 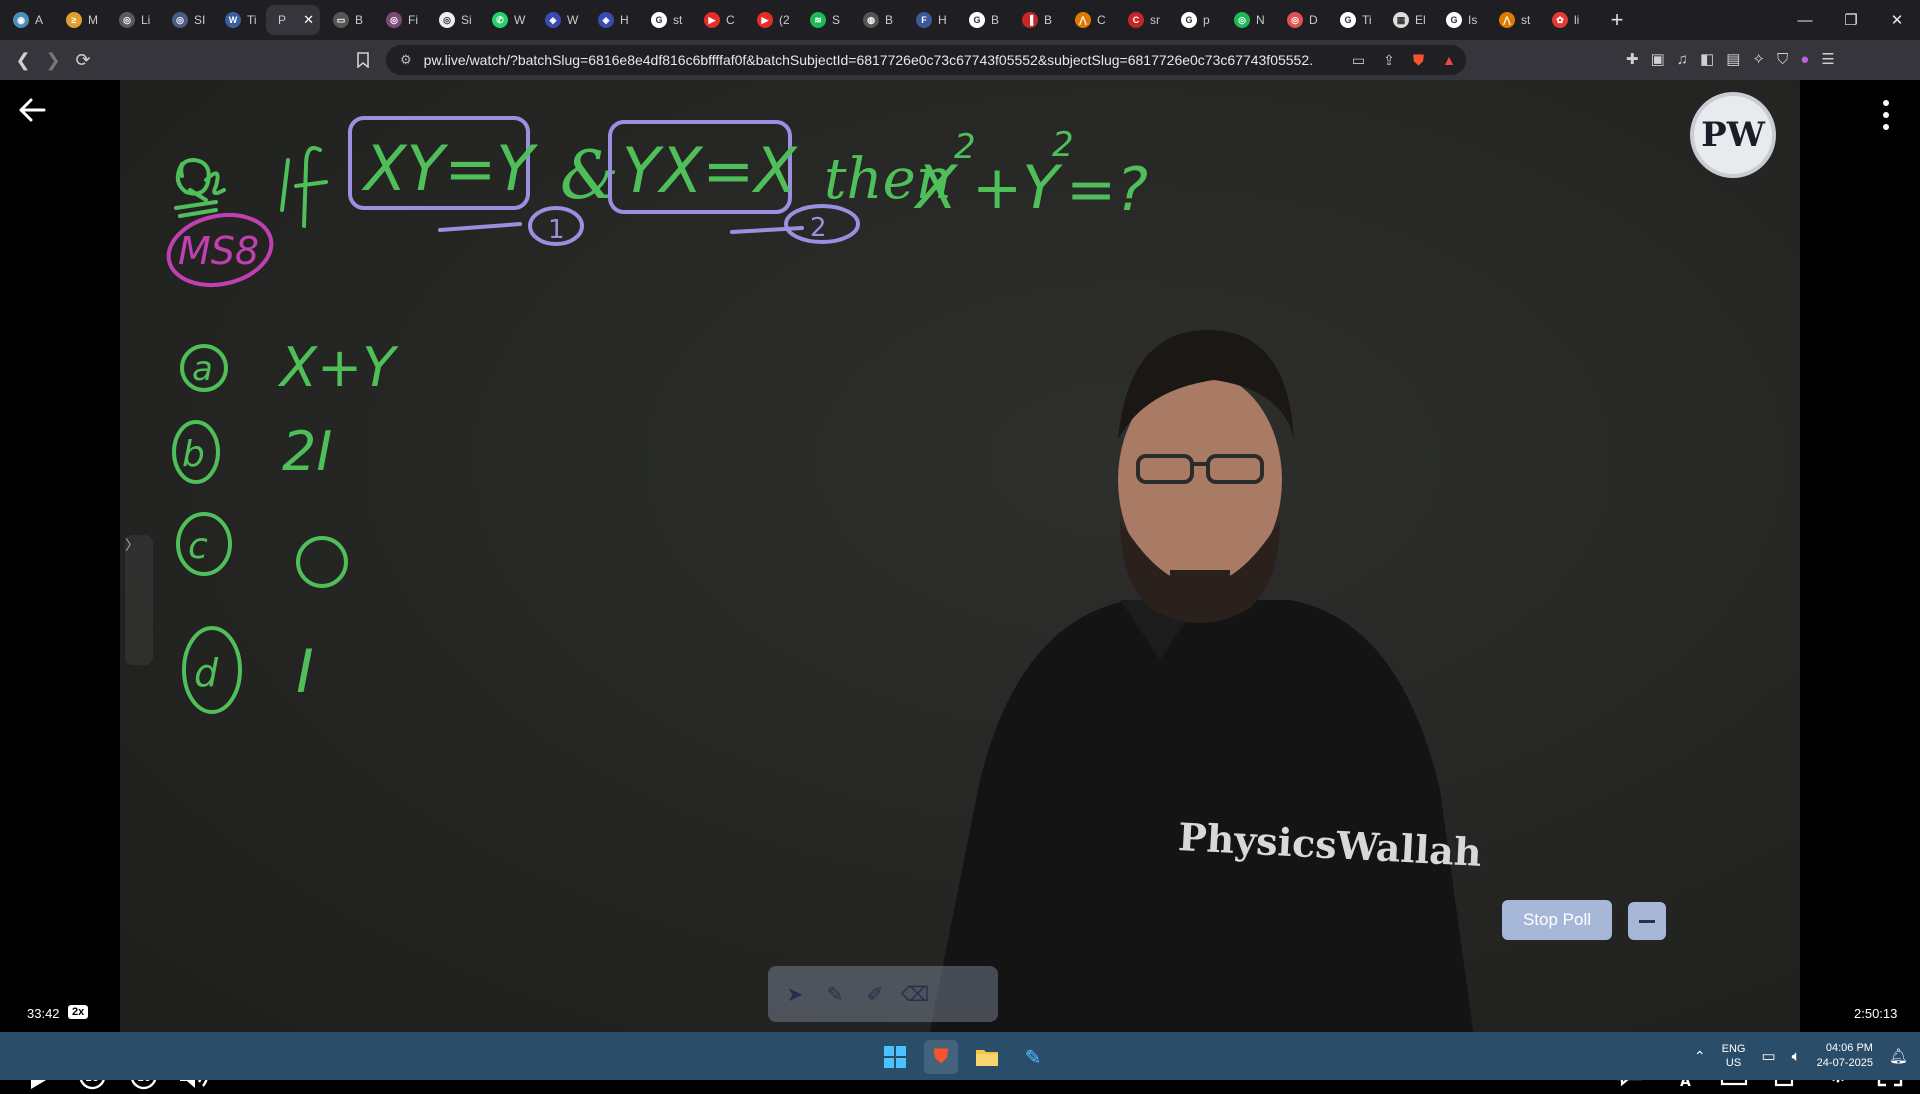 I want to click on browser-tab: ◎ SI, so click(x=186, y=20).